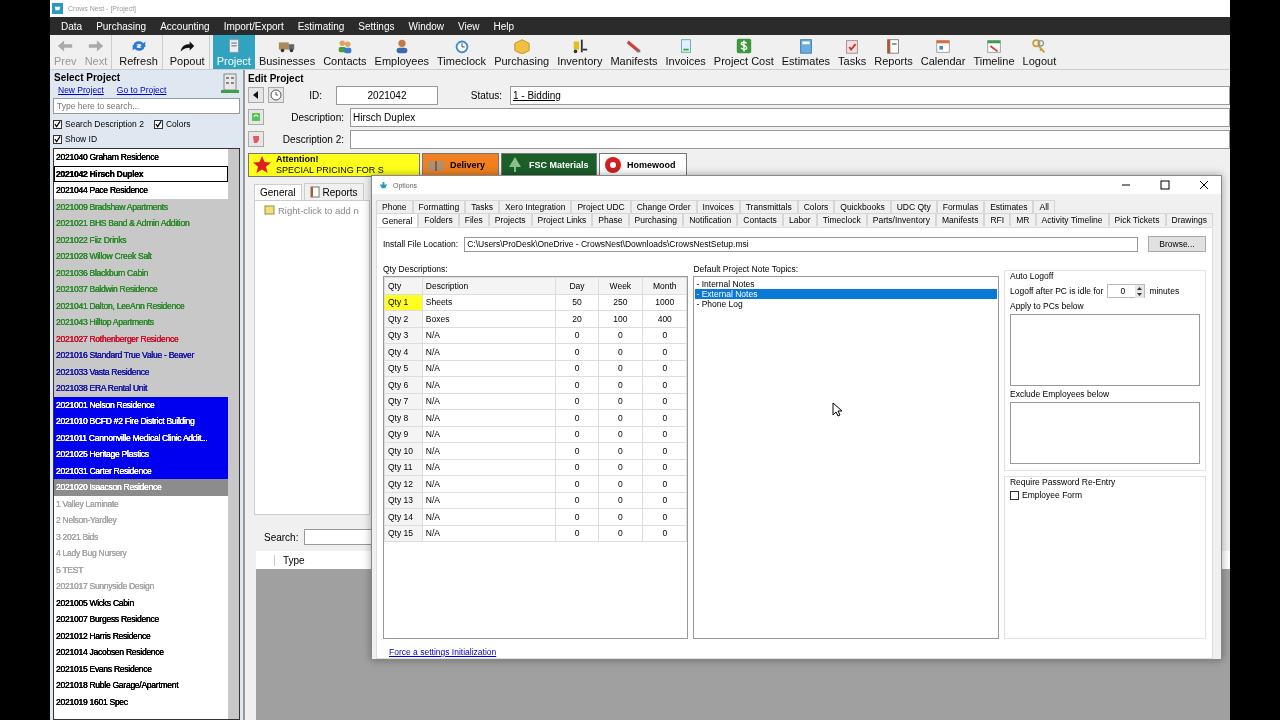  I want to click on toolbar-button: Timeclock, so click(462, 52).